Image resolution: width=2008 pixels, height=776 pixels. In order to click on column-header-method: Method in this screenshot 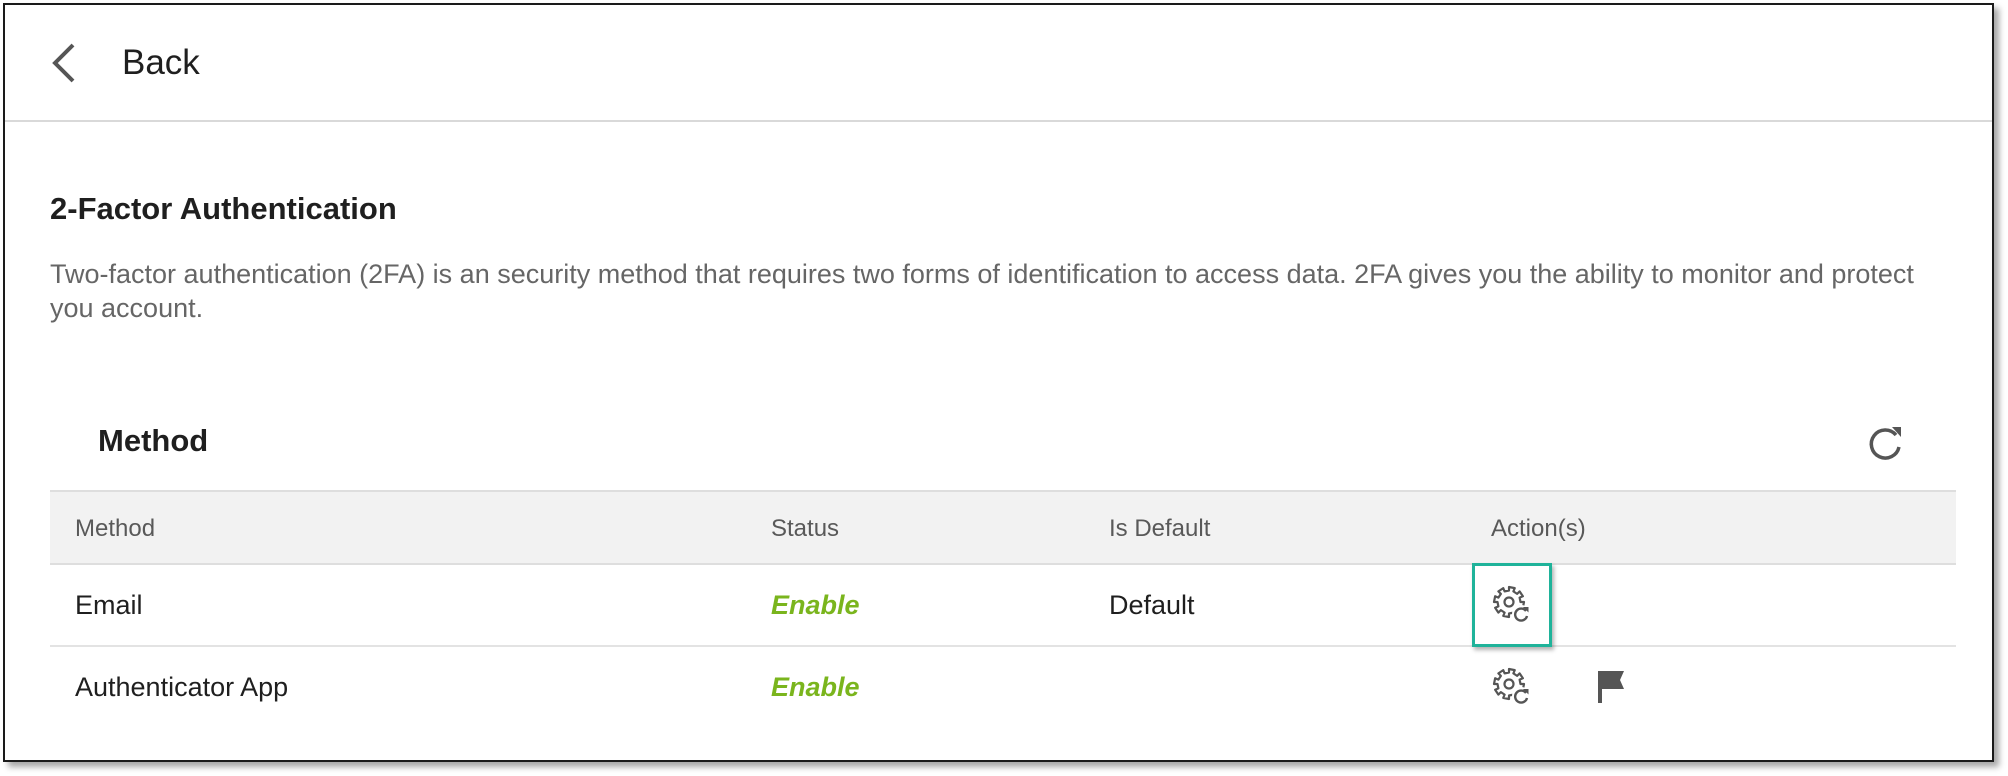, I will do `click(115, 528)`.